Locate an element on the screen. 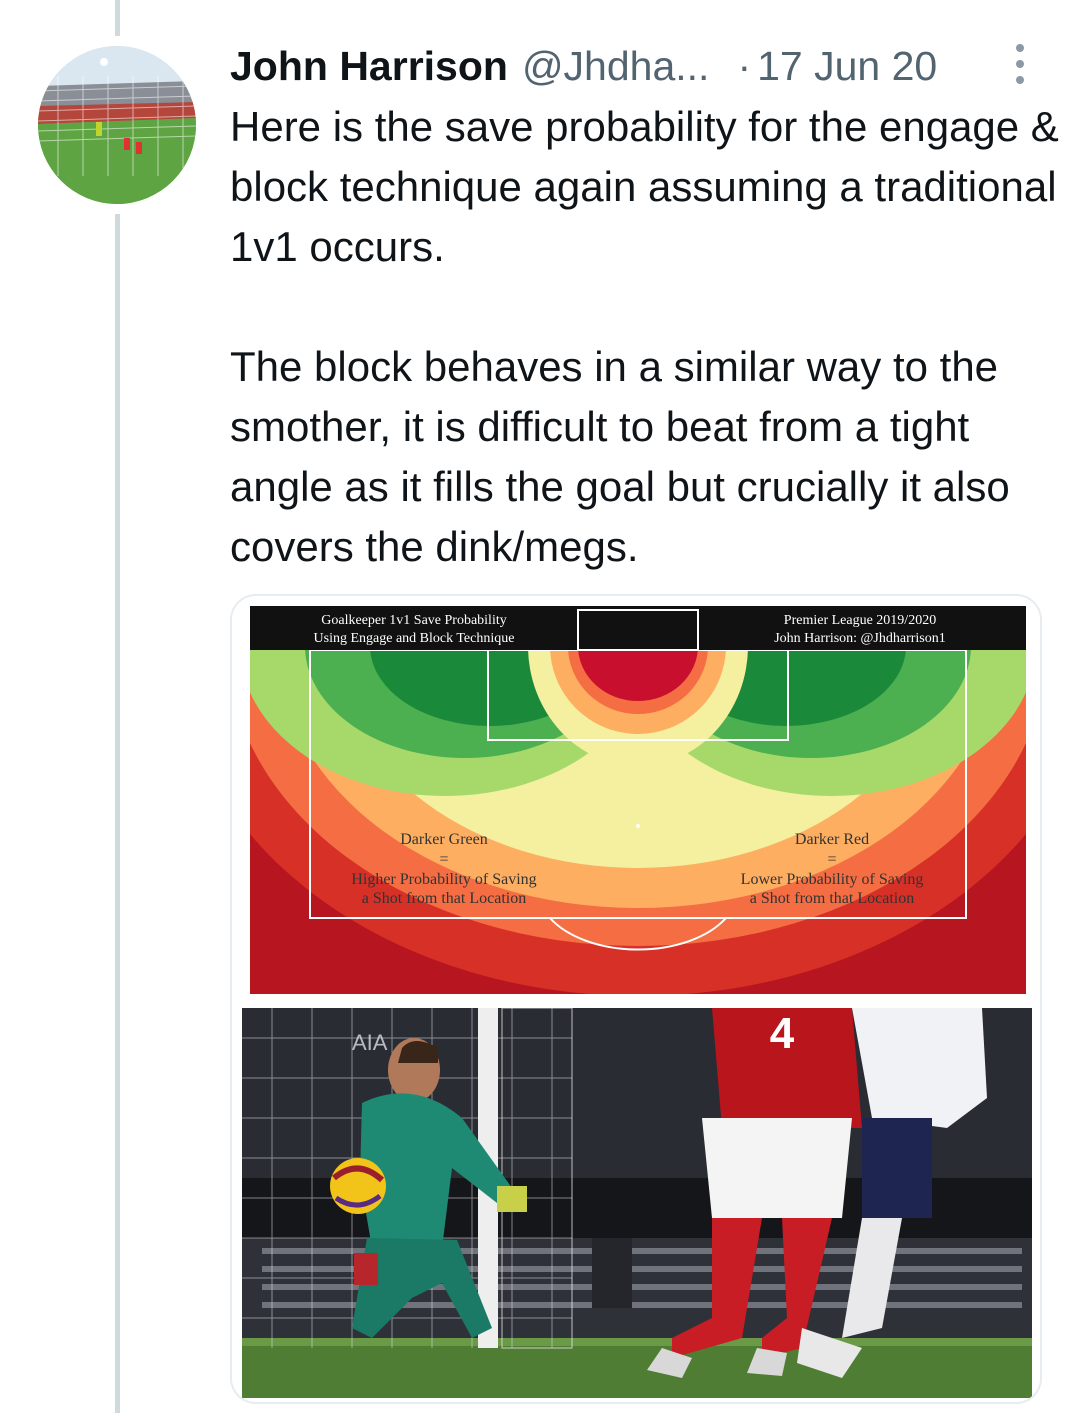 The image size is (1080, 1413). sponsor-text: AIA is located at coordinates (370, 1042).